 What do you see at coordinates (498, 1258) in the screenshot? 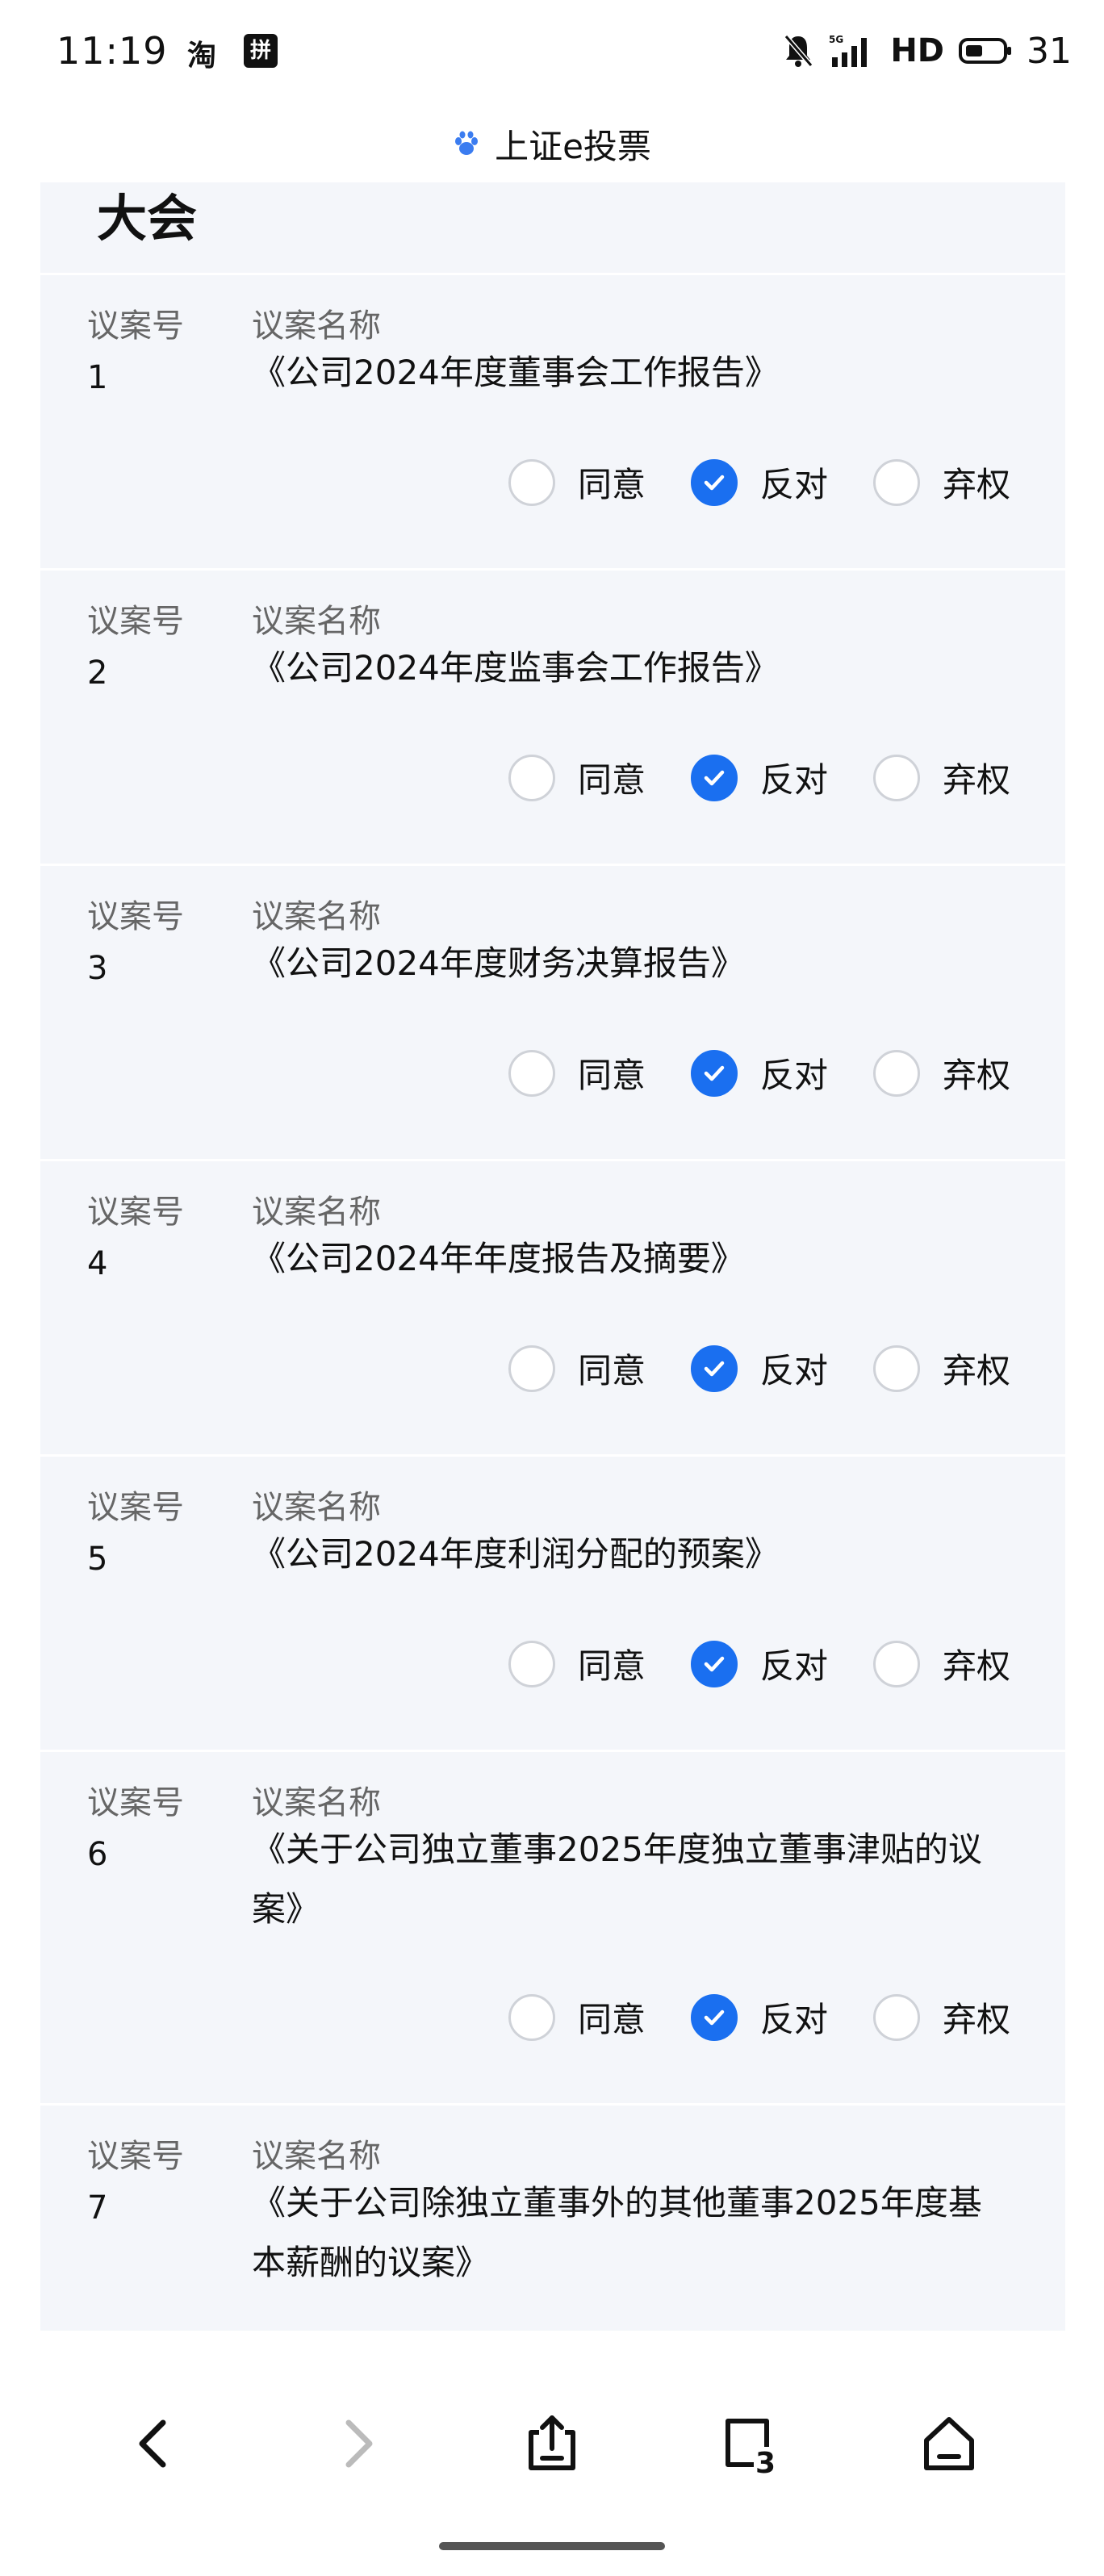
I see `proposal-name: 《公司2024年年度报告及摘要》` at bounding box center [498, 1258].